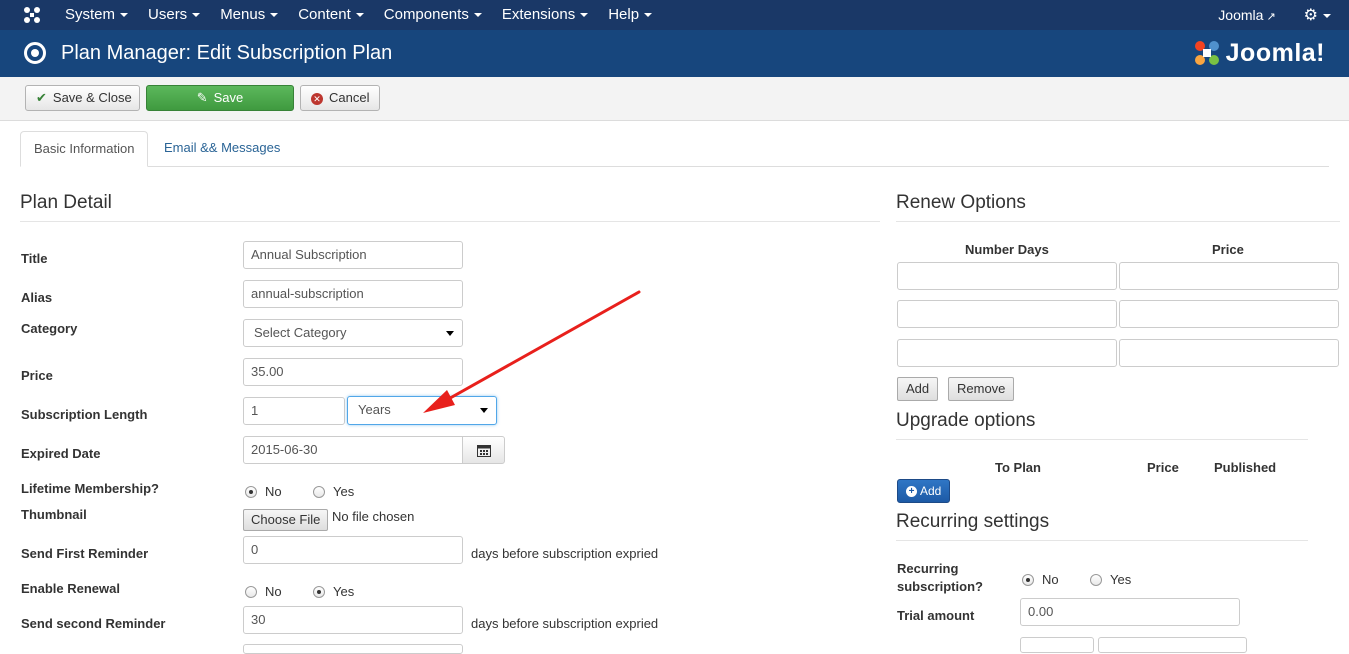 The image size is (1349, 654). What do you see at coordinates (353, 649) in the screenshot?
I see `next-field-input` at bounding box center [353, 649].